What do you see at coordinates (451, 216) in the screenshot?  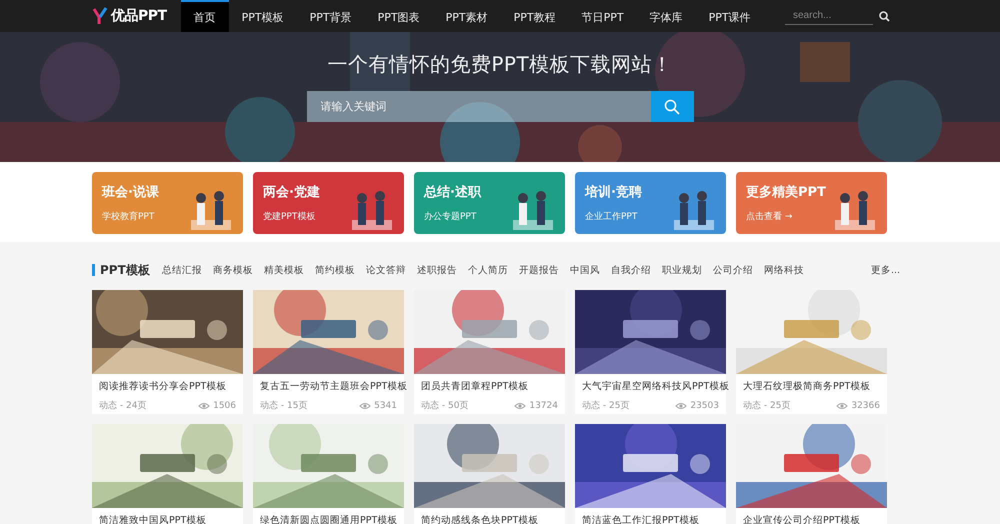 I see `category-subtitle: 办公专题PPT` at bounding box center [451, 216].